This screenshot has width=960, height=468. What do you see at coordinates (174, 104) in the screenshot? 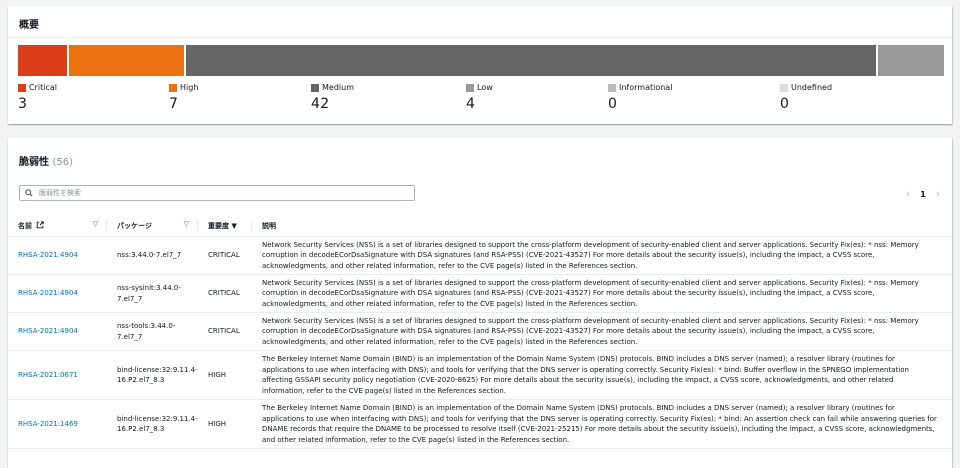
I see `legend-count: 7` at bounding box center [174, 104].